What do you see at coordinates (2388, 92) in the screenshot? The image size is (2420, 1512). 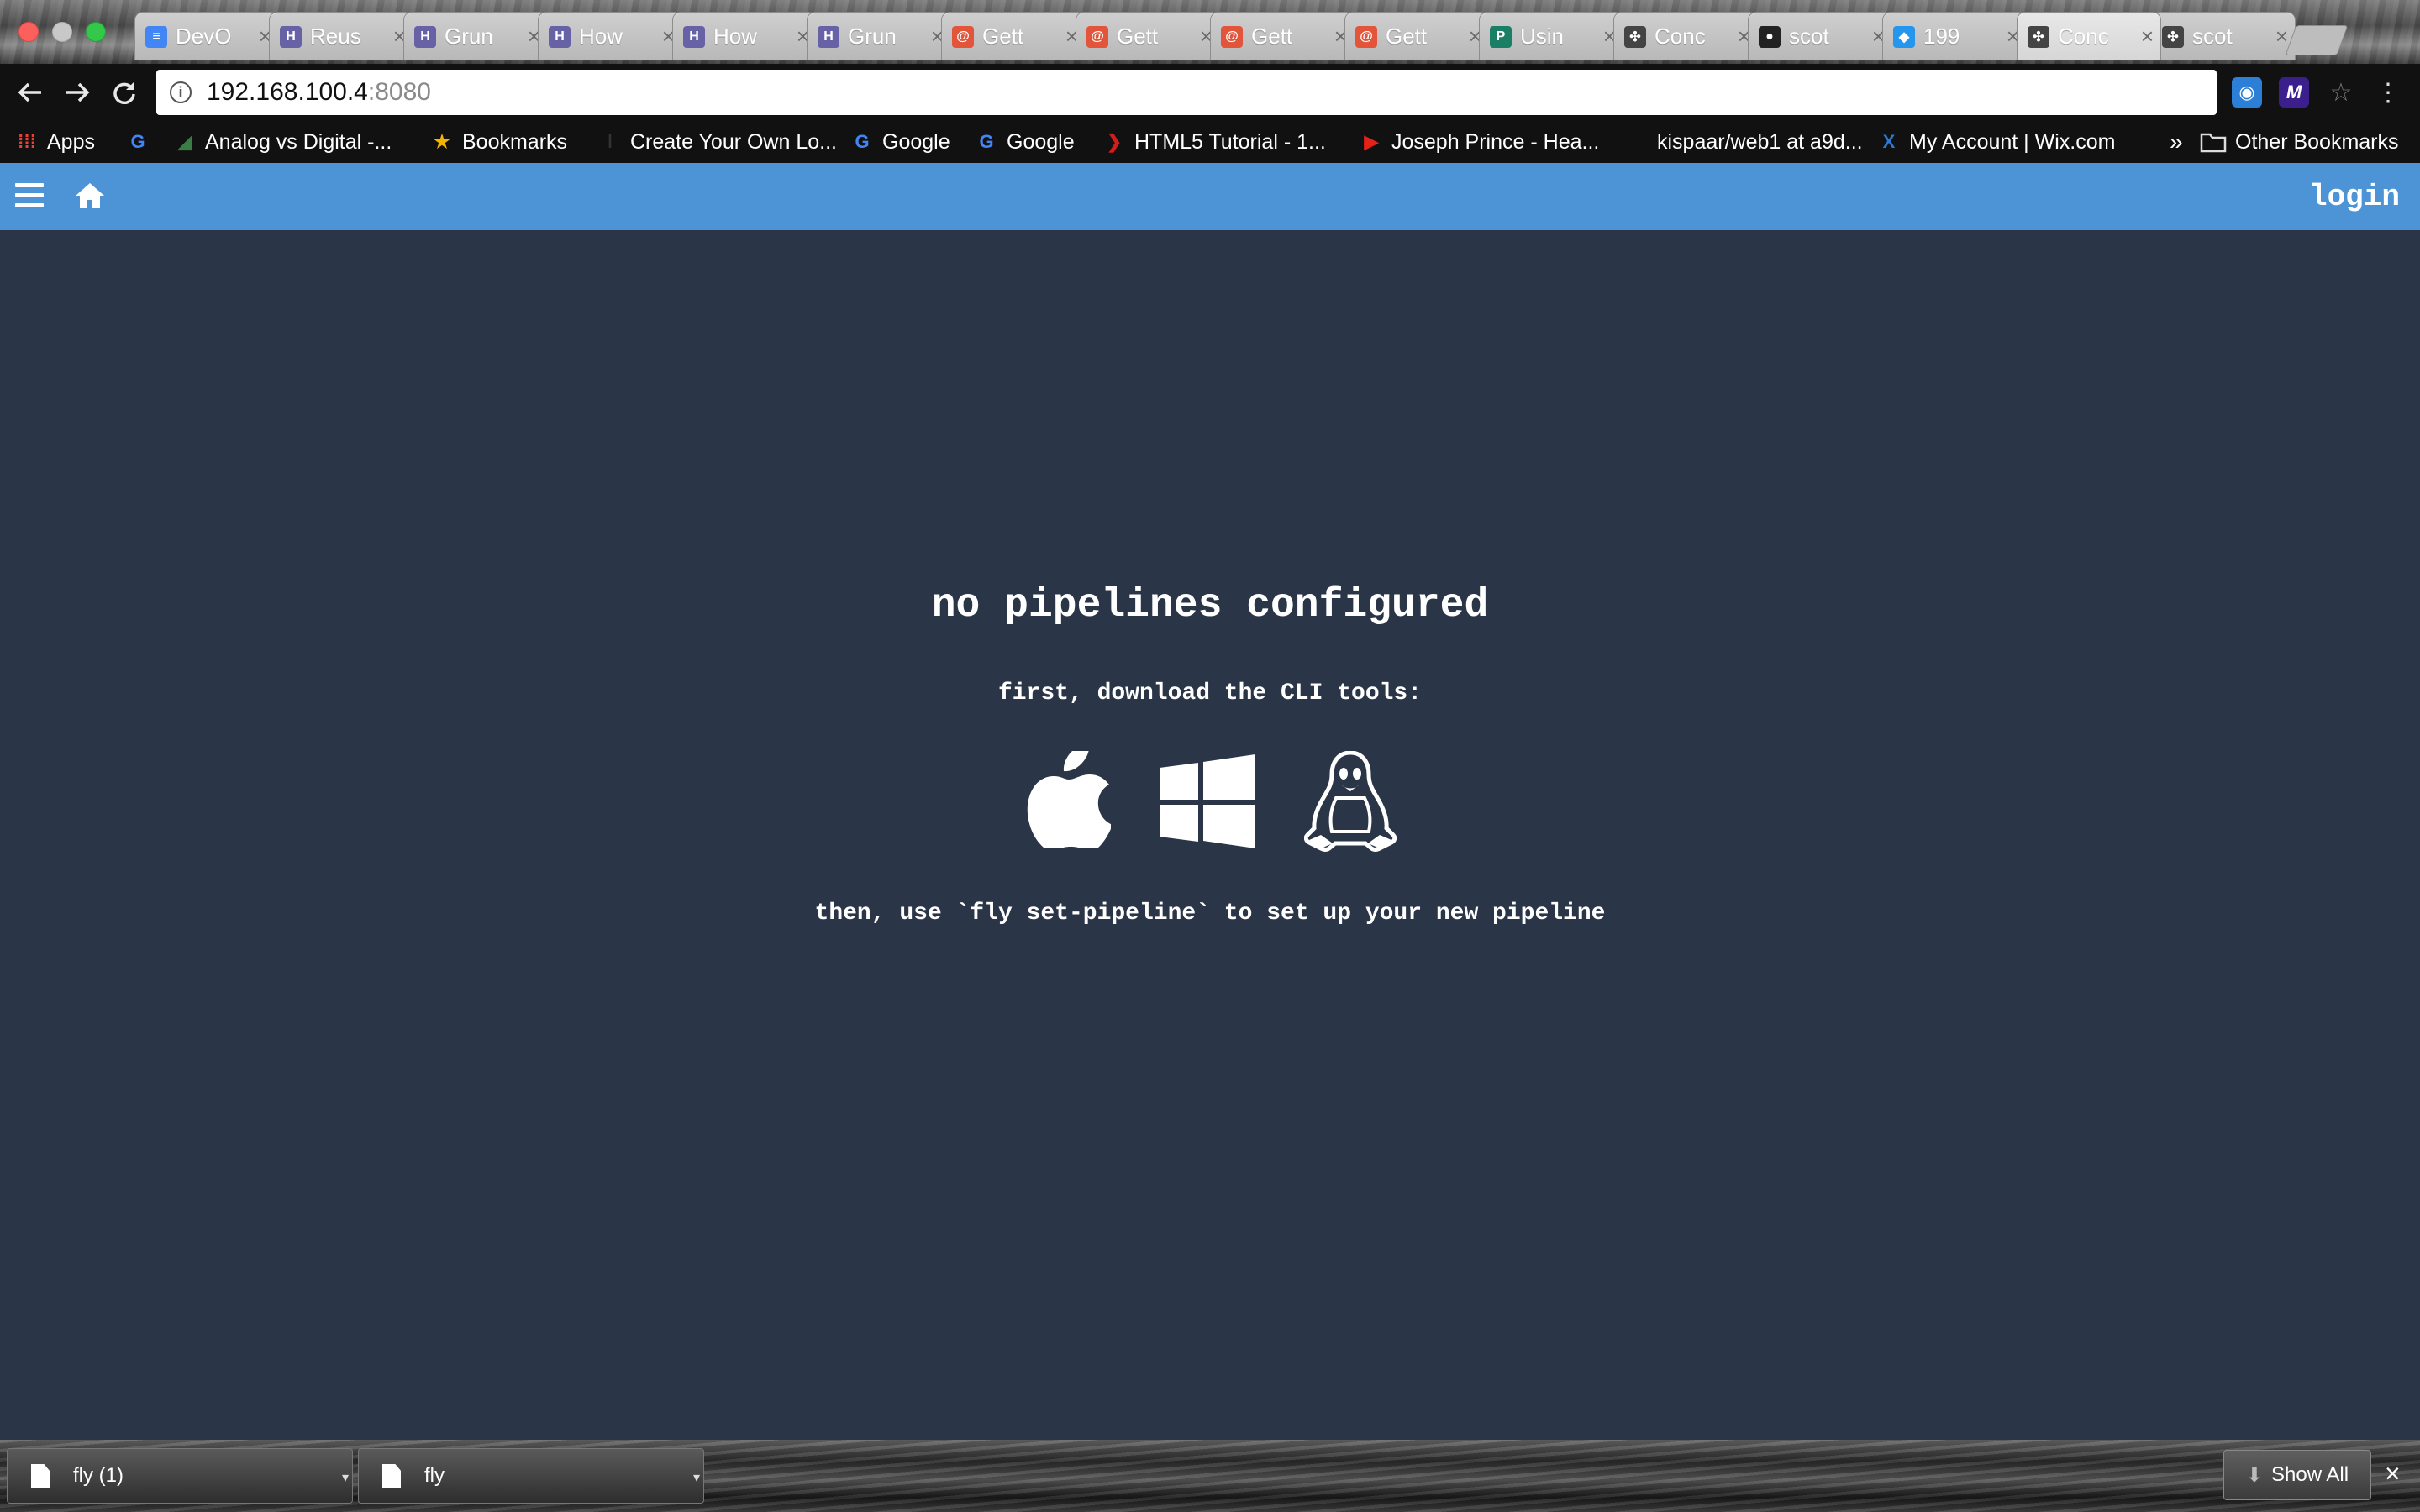 I see `browser-menu-icon: ⋮` at bounding box center [2388, 92].